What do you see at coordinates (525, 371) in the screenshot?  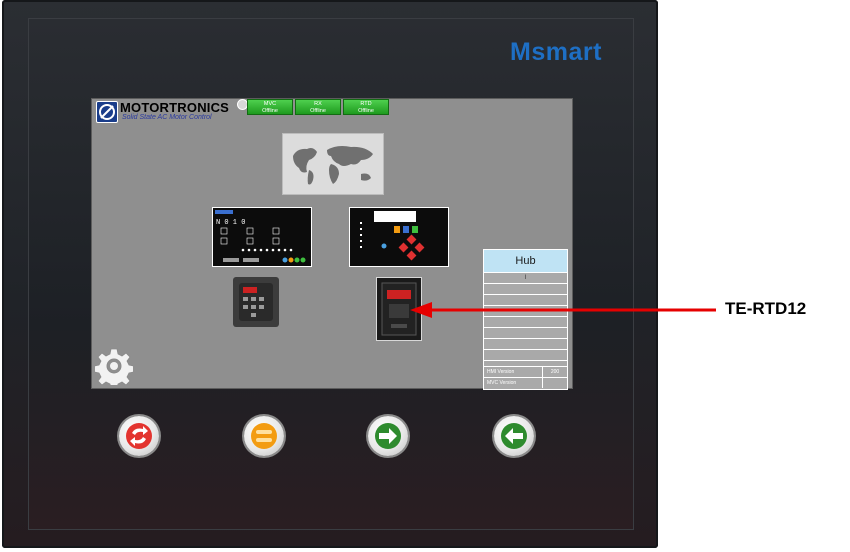 I see `hmi-version-row: HMI Version 200` at bounding box center [525, 371].